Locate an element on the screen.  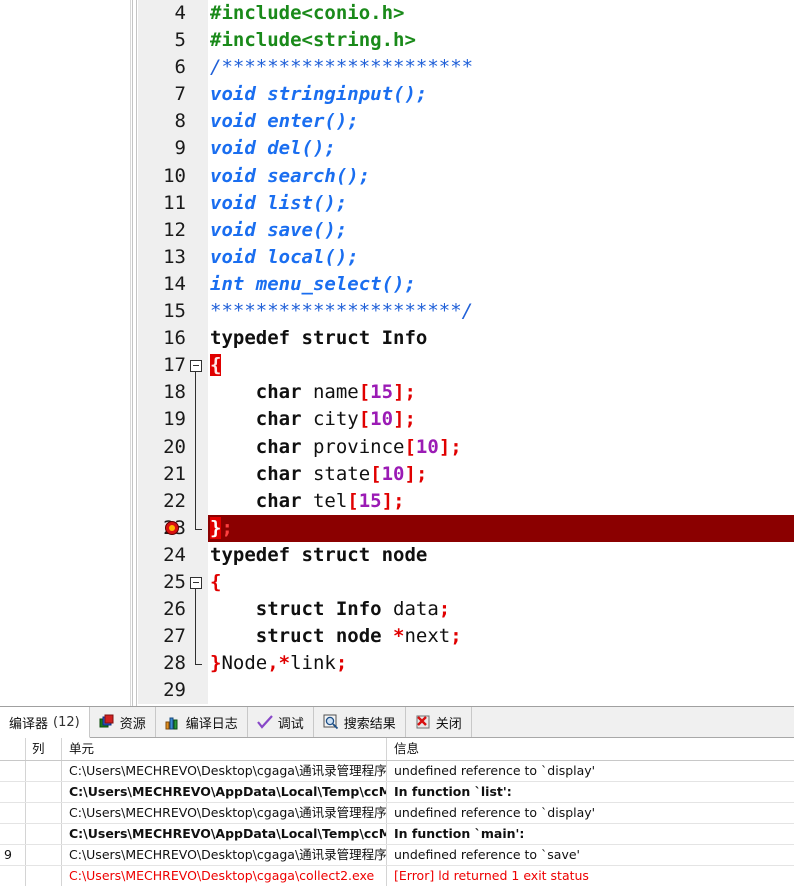
cell-column is located at coordinates (44, 834).